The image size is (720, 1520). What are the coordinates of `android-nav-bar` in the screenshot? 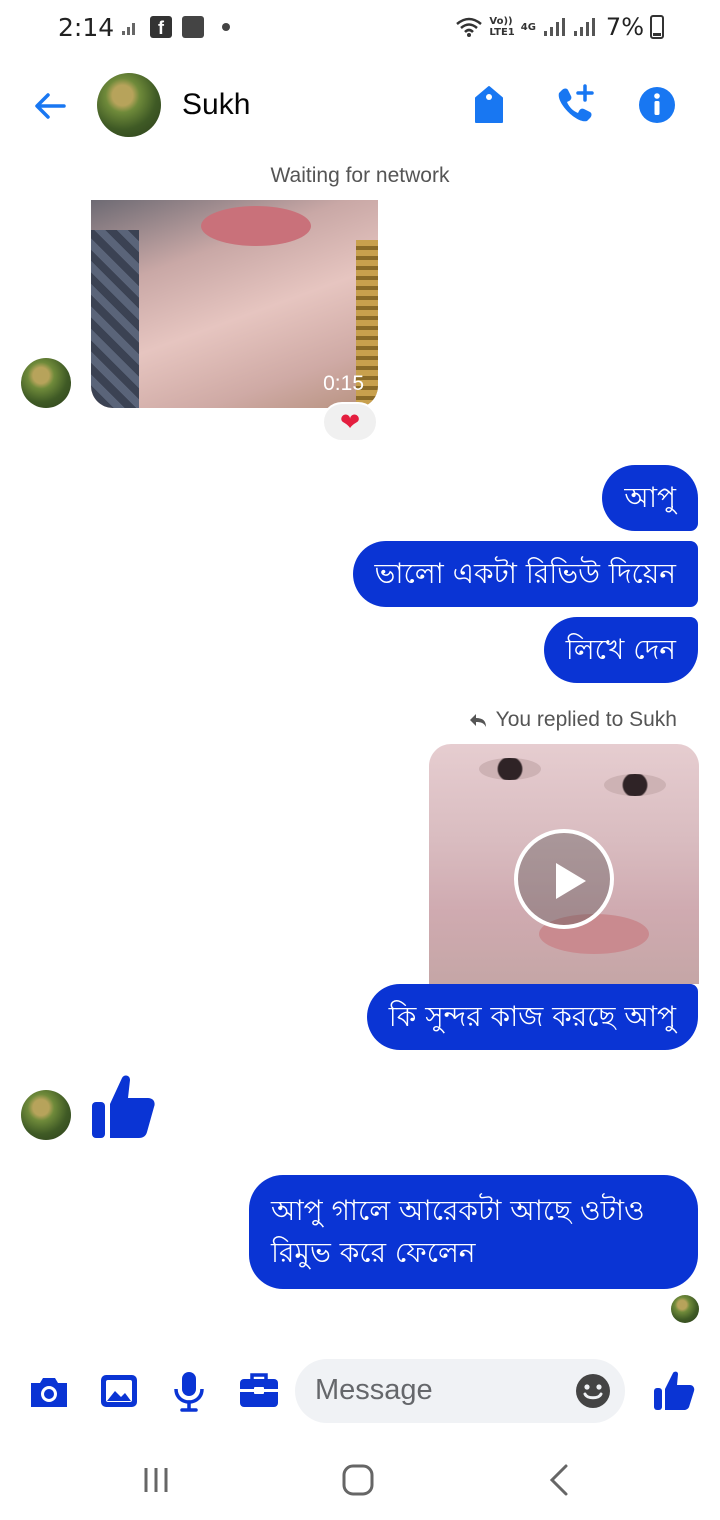 It's located at (360, 1480).